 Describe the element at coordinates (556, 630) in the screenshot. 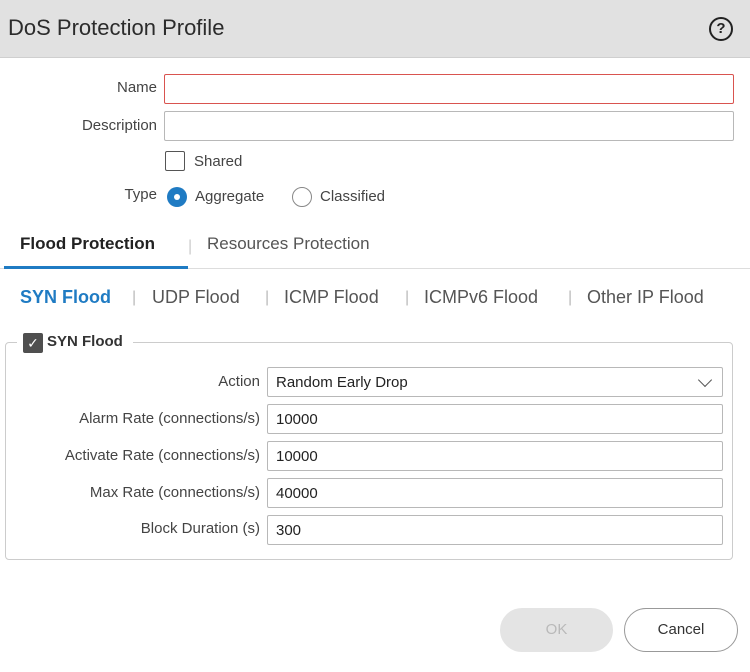

I see `ok-button: OK` at that location.